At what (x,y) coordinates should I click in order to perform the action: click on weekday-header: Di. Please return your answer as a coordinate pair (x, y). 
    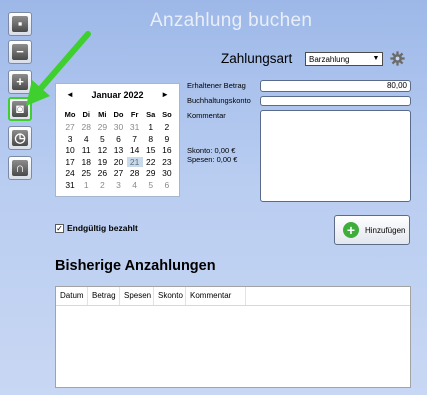
    Looking at the image, I should click on (86, 114).